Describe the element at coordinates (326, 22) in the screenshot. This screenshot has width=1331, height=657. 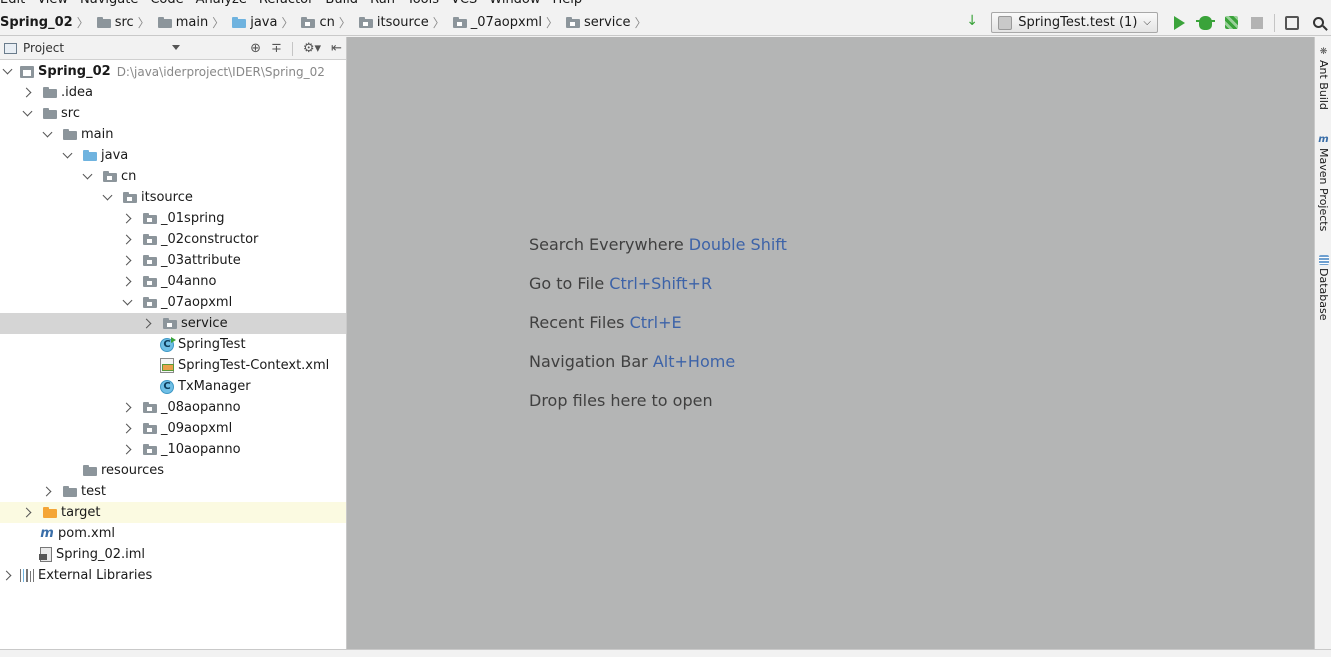
I see `breadcrumb-cn: cn 〉` at that location.